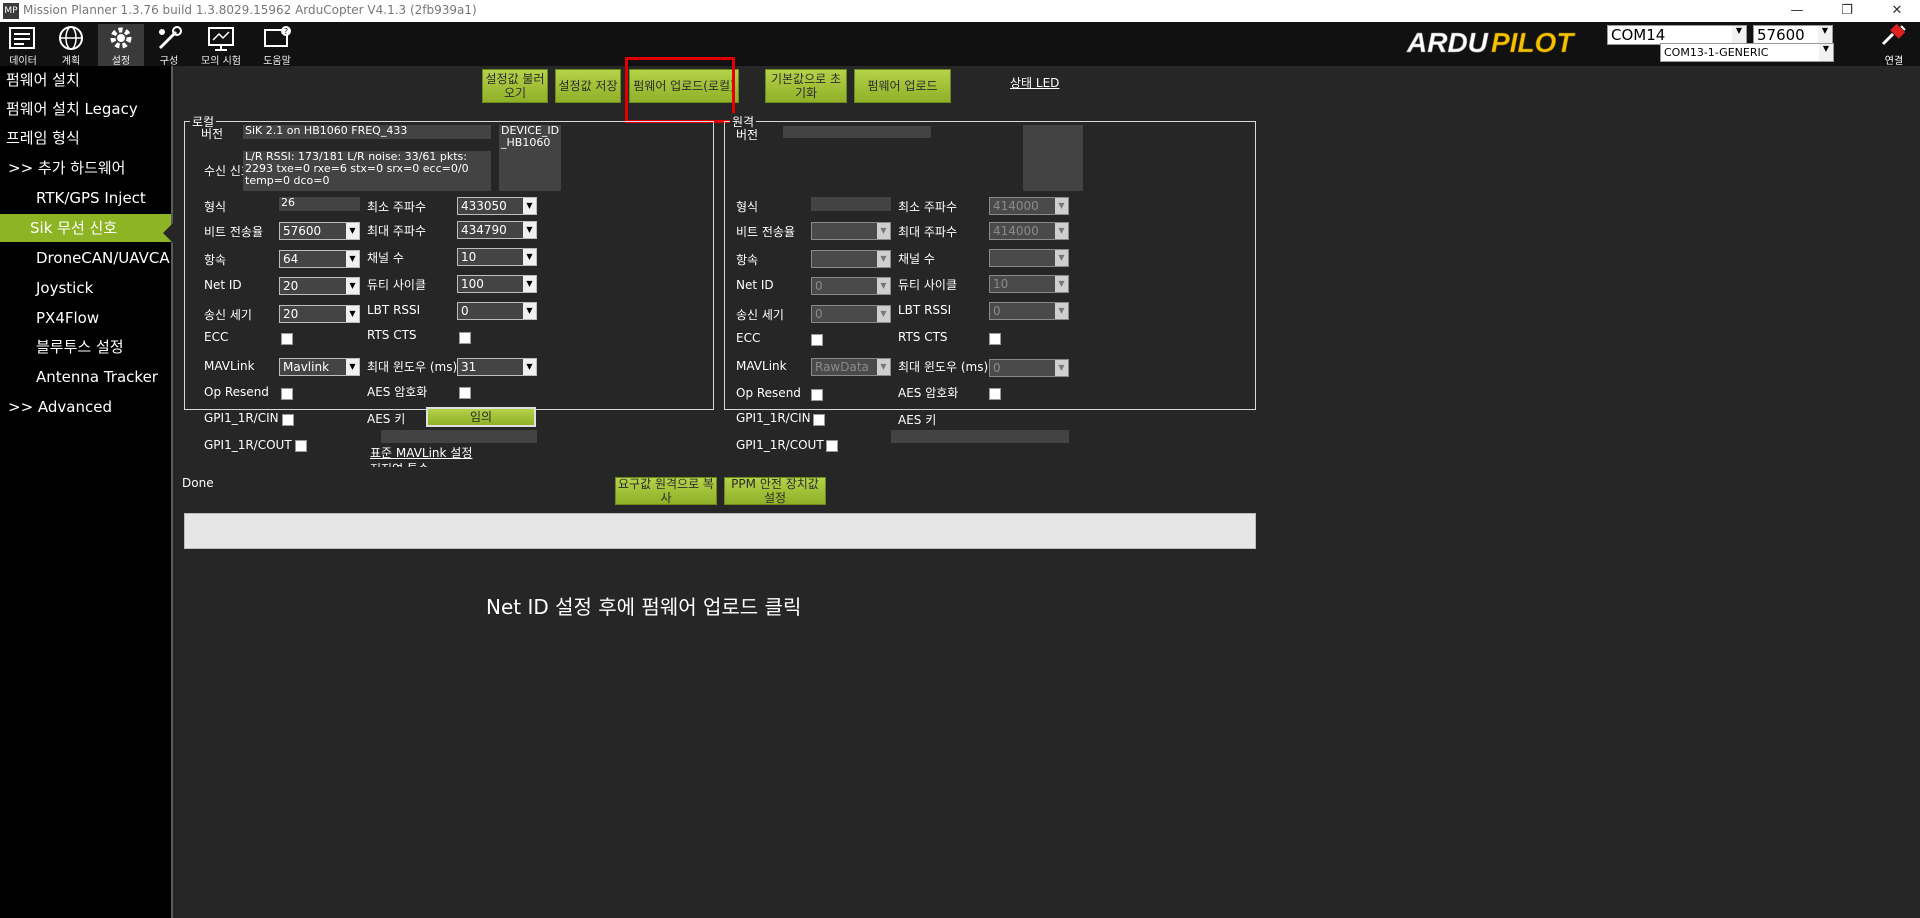  Describe the element at coordinates (755, 285) in the screenshot. I see `remote-netid-label: Net ID` at that location.